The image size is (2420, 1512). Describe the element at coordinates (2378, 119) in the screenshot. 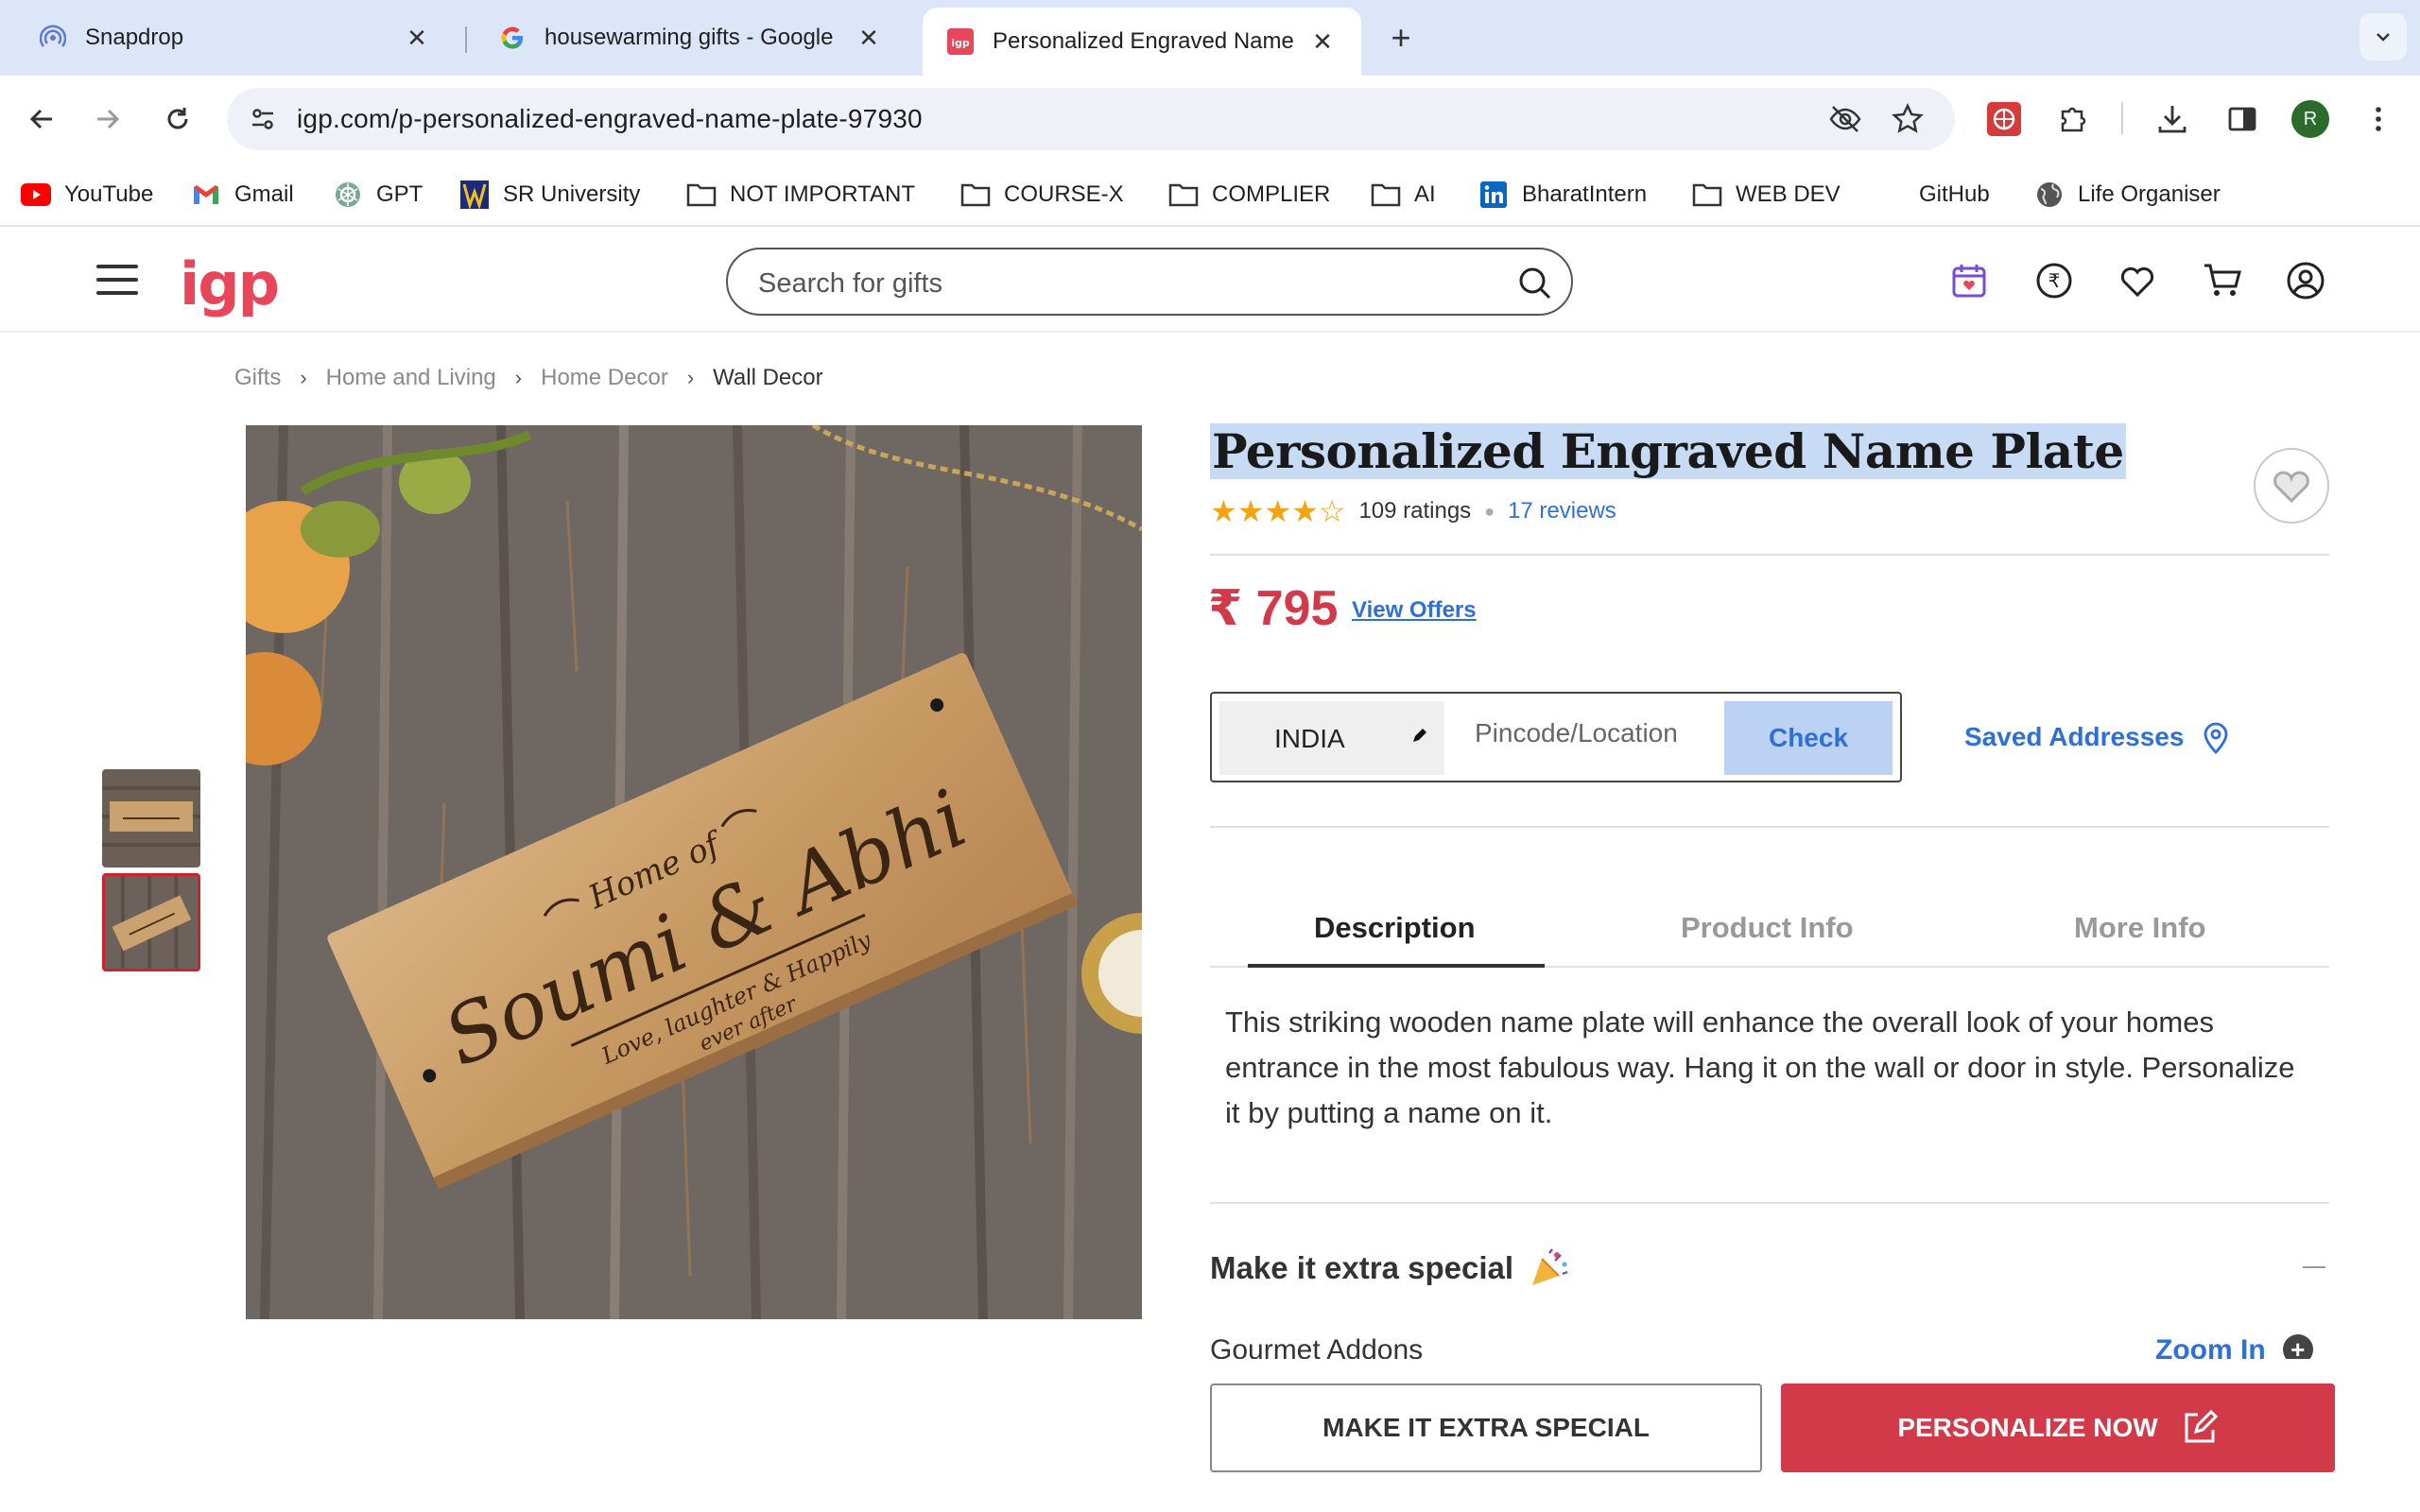

I see `kebab-menu-icon` at that location.